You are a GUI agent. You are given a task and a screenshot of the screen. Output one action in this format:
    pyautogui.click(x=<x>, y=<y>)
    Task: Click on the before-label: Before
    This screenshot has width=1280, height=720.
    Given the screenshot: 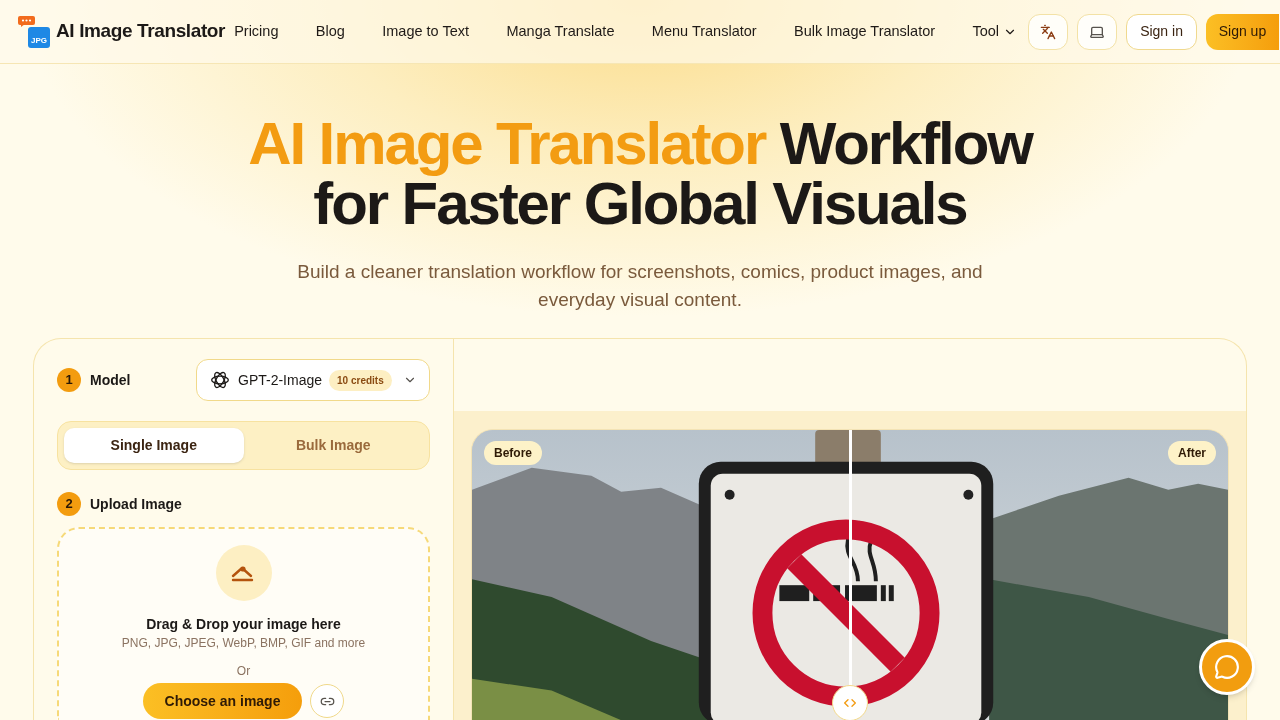 What is the action you would take?
    pyautogui.click(x=513, y=453)
    